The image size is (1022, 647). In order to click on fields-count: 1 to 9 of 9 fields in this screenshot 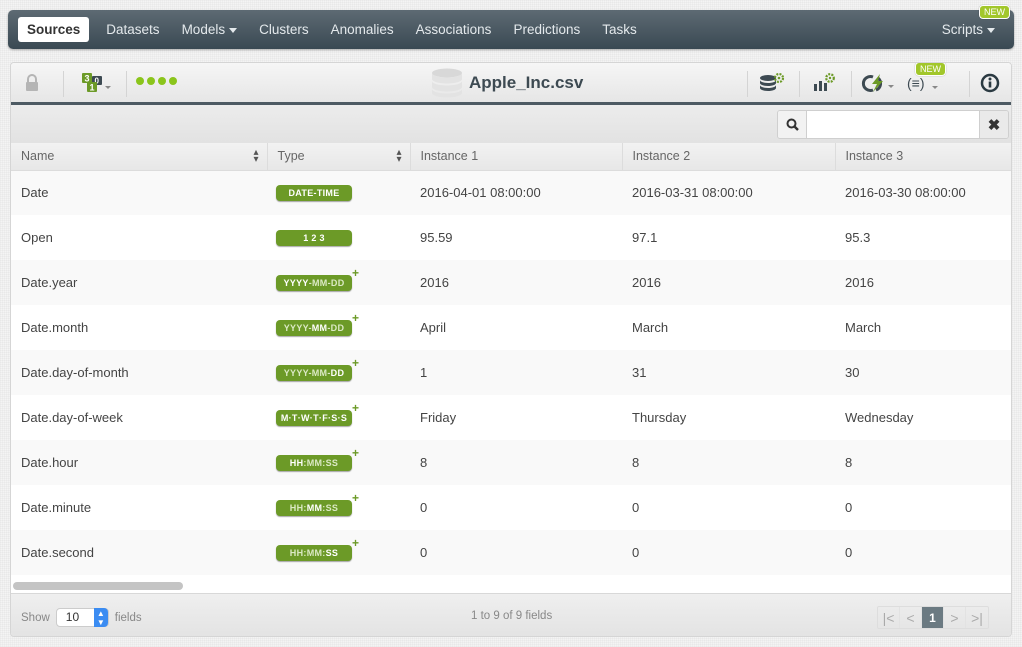, I will do `click(512, 616)`.